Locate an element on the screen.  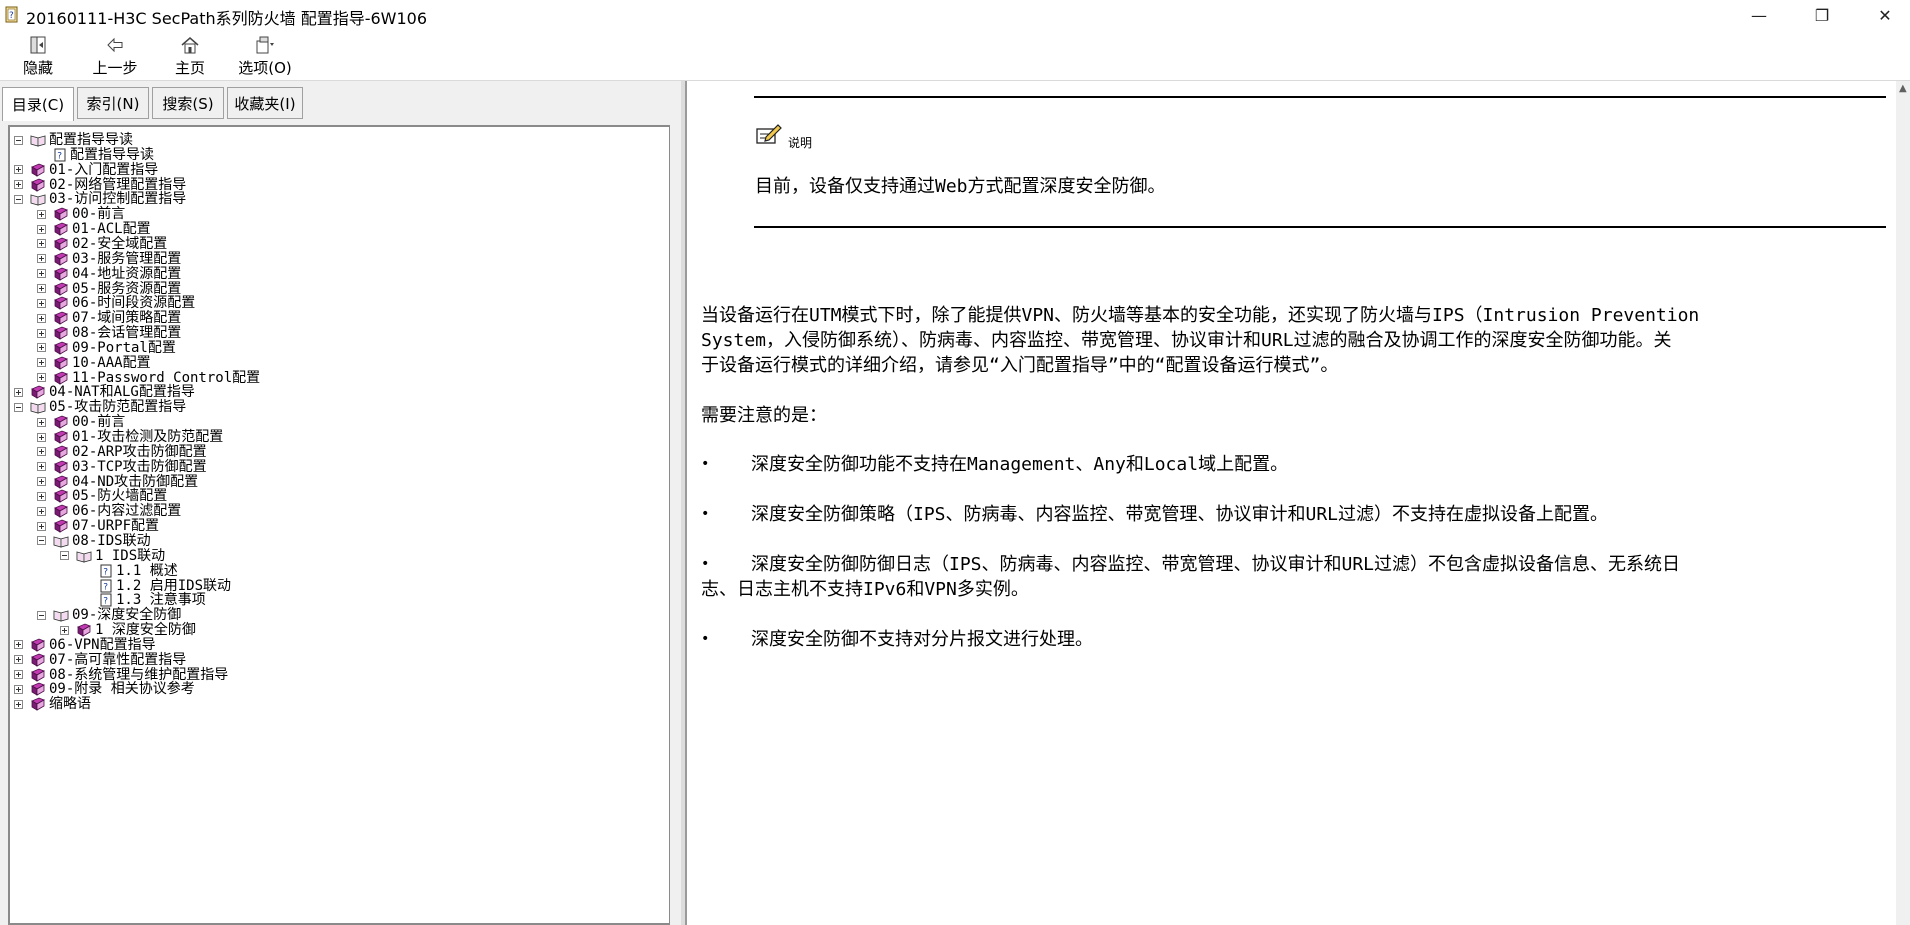
options-button-label: 选项(O) is located at coordinates (265, 68).